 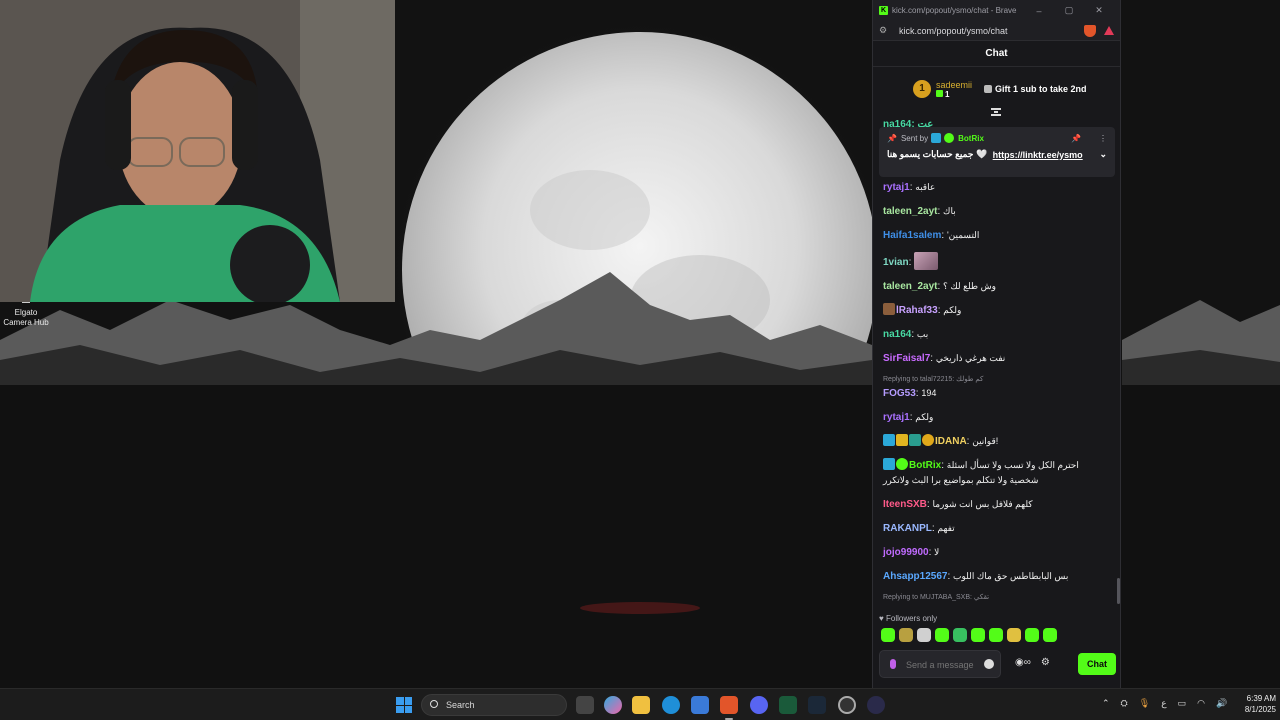 What do you see at coordinates (1103, 138) in the screenshot?
I see `more-options-icon: ⋮` at bounding box center [1103, 138].